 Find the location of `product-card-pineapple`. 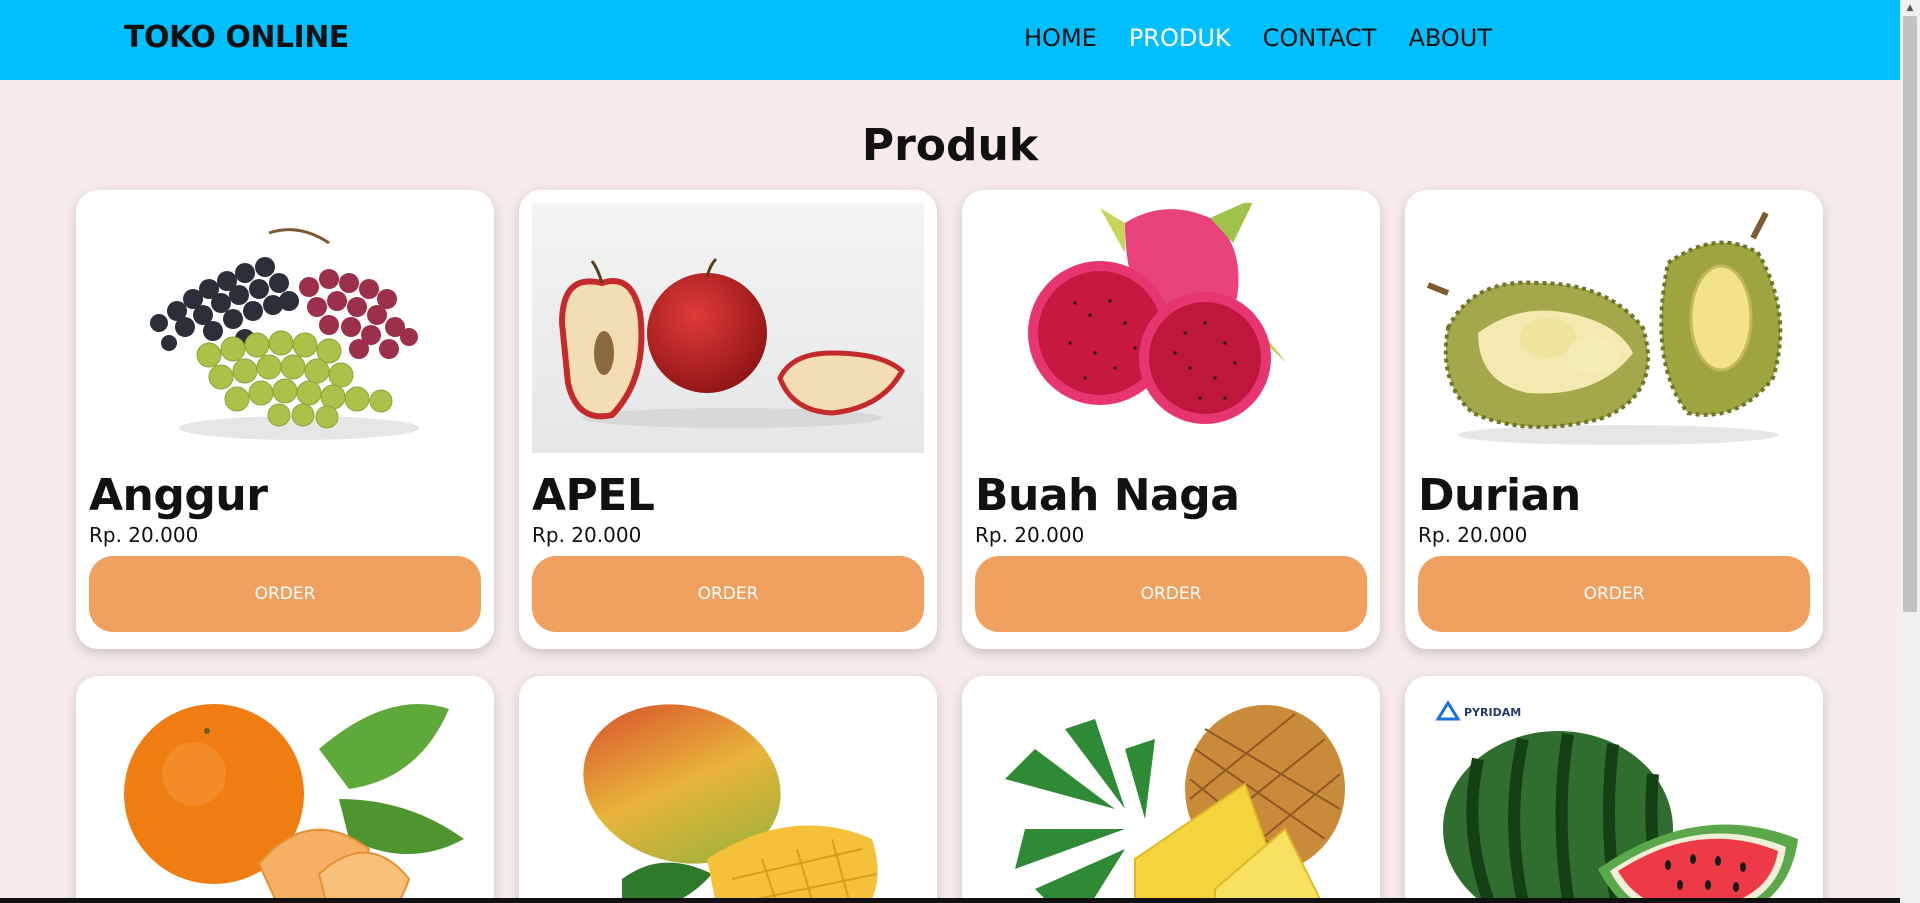

product-card-pineapple is located at coordinates (1171, 789).